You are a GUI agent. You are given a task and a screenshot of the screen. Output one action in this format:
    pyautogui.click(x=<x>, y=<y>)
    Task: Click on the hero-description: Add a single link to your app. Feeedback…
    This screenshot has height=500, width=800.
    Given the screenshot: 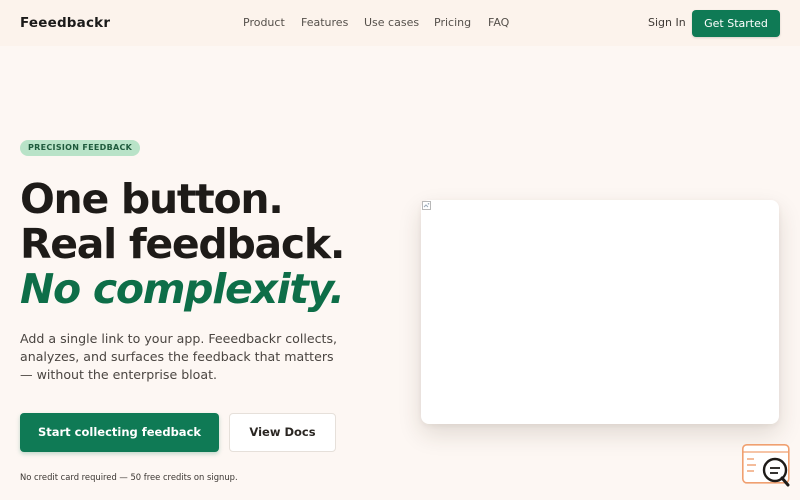 What is the action you would take?
    pyautogui.click(x=179, y=356)
    